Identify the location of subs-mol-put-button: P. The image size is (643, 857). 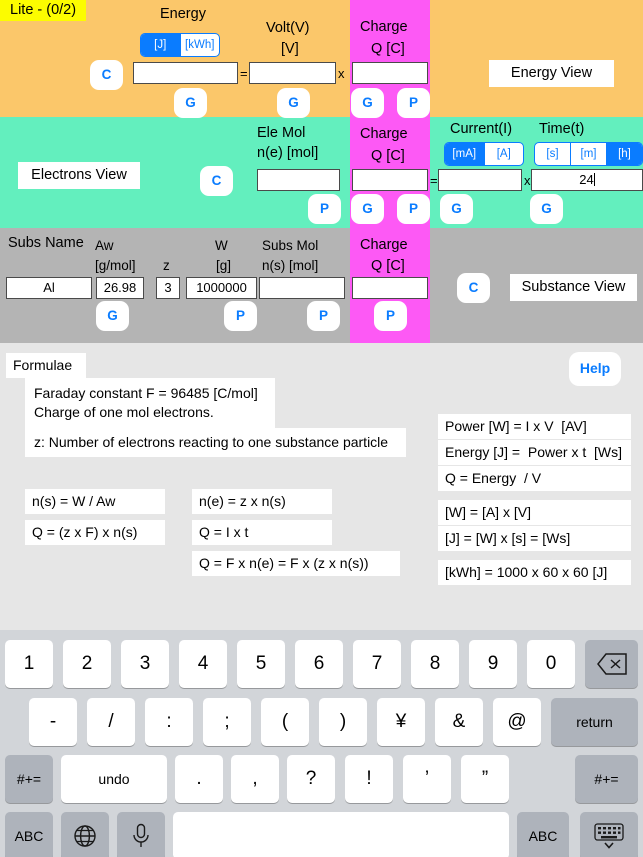
(323, 316).